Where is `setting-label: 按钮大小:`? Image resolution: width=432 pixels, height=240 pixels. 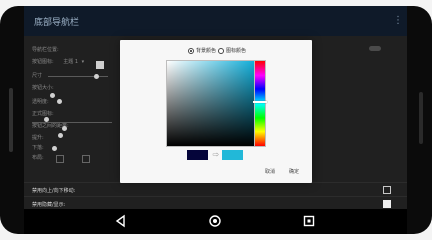 setting-label: 按钮大小: is located at coordinates (43, 88).